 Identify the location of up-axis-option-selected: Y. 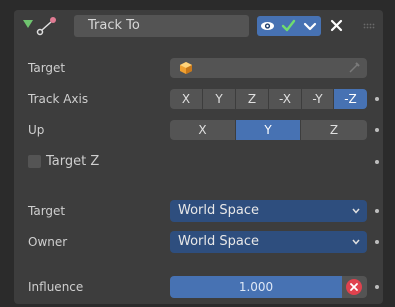
(268, 130).